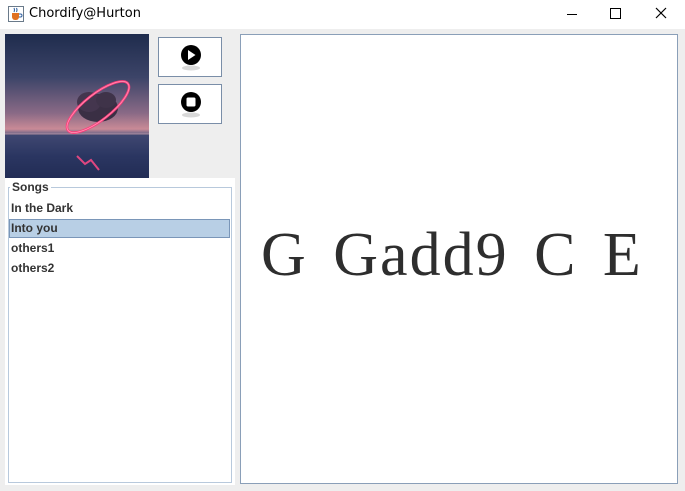  I want to click on maximize-icon, so click(615, 13).